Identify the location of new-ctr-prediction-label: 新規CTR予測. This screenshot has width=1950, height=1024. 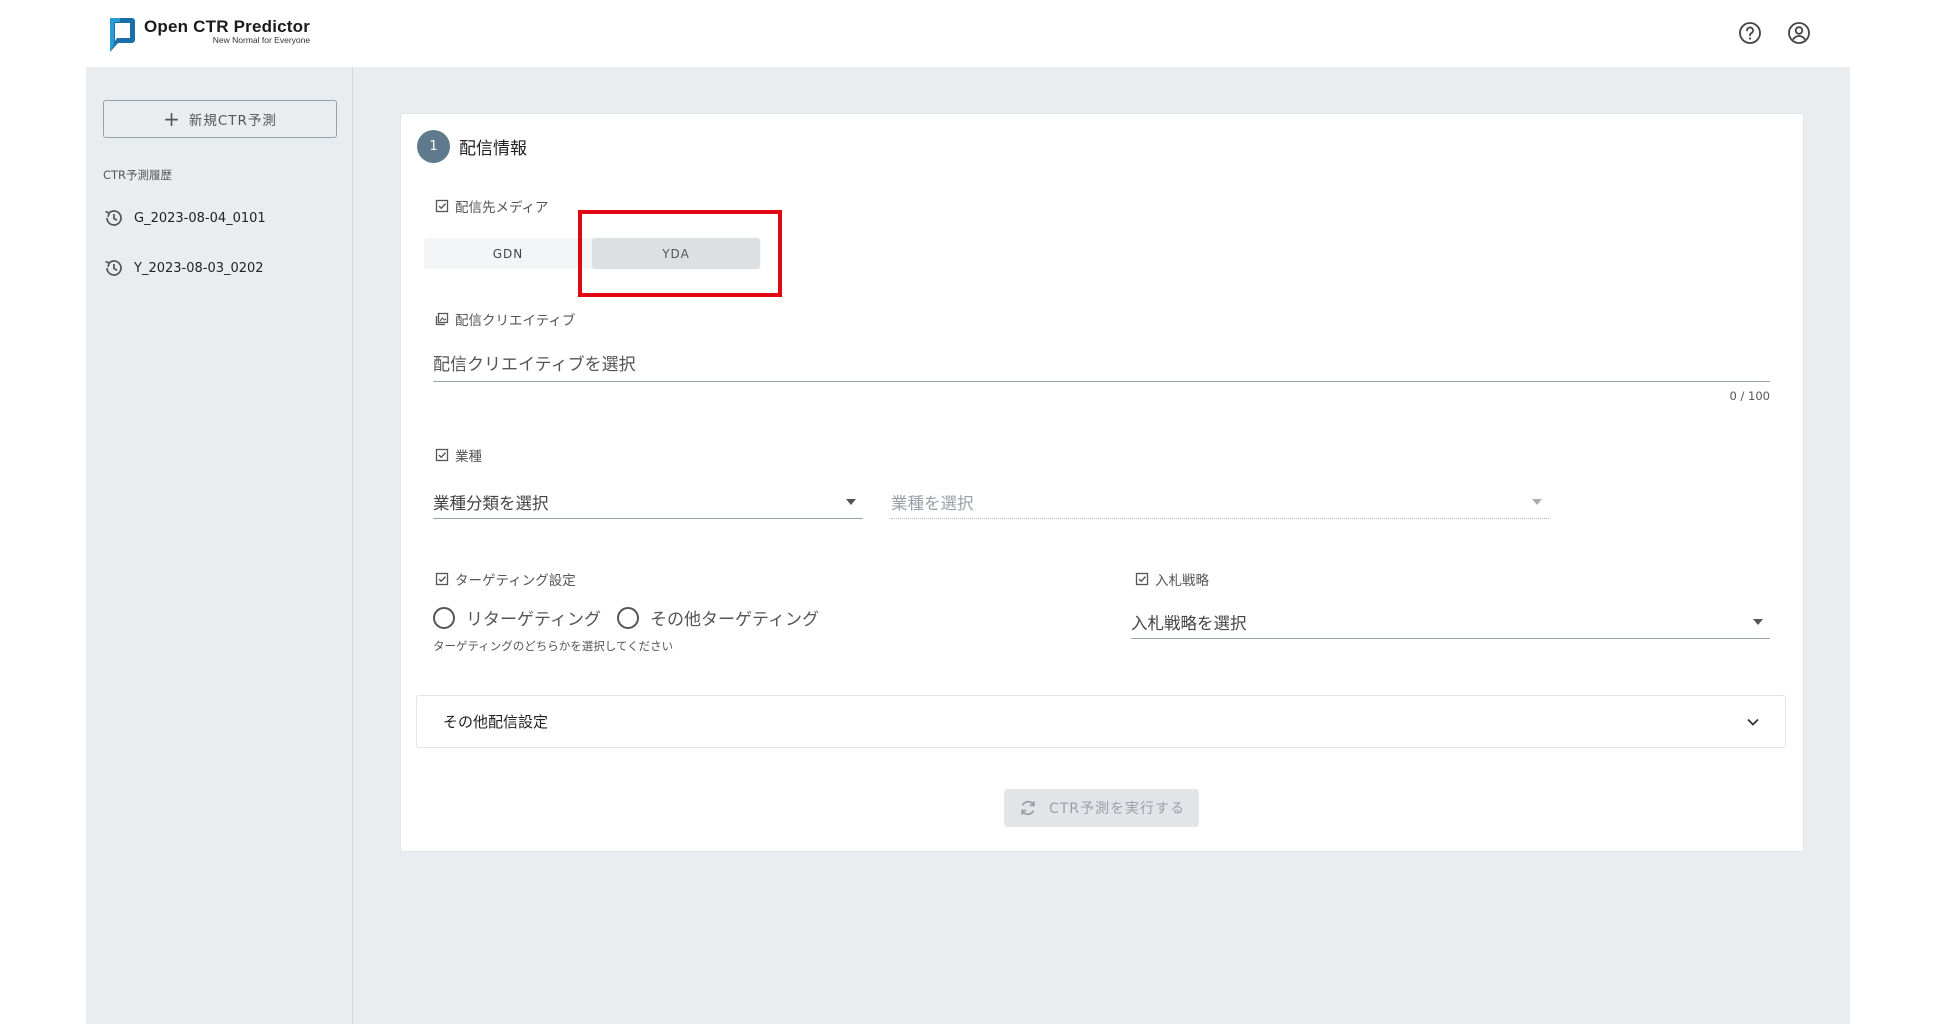
(232, 121).